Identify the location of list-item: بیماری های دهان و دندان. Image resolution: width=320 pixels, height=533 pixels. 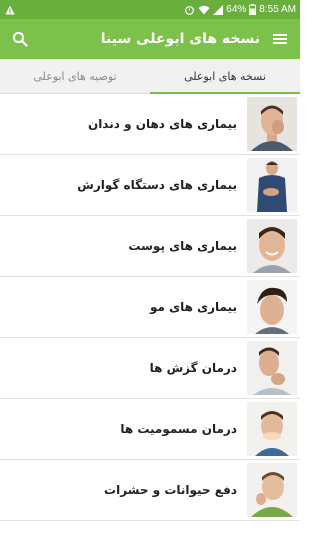
(150, 124).